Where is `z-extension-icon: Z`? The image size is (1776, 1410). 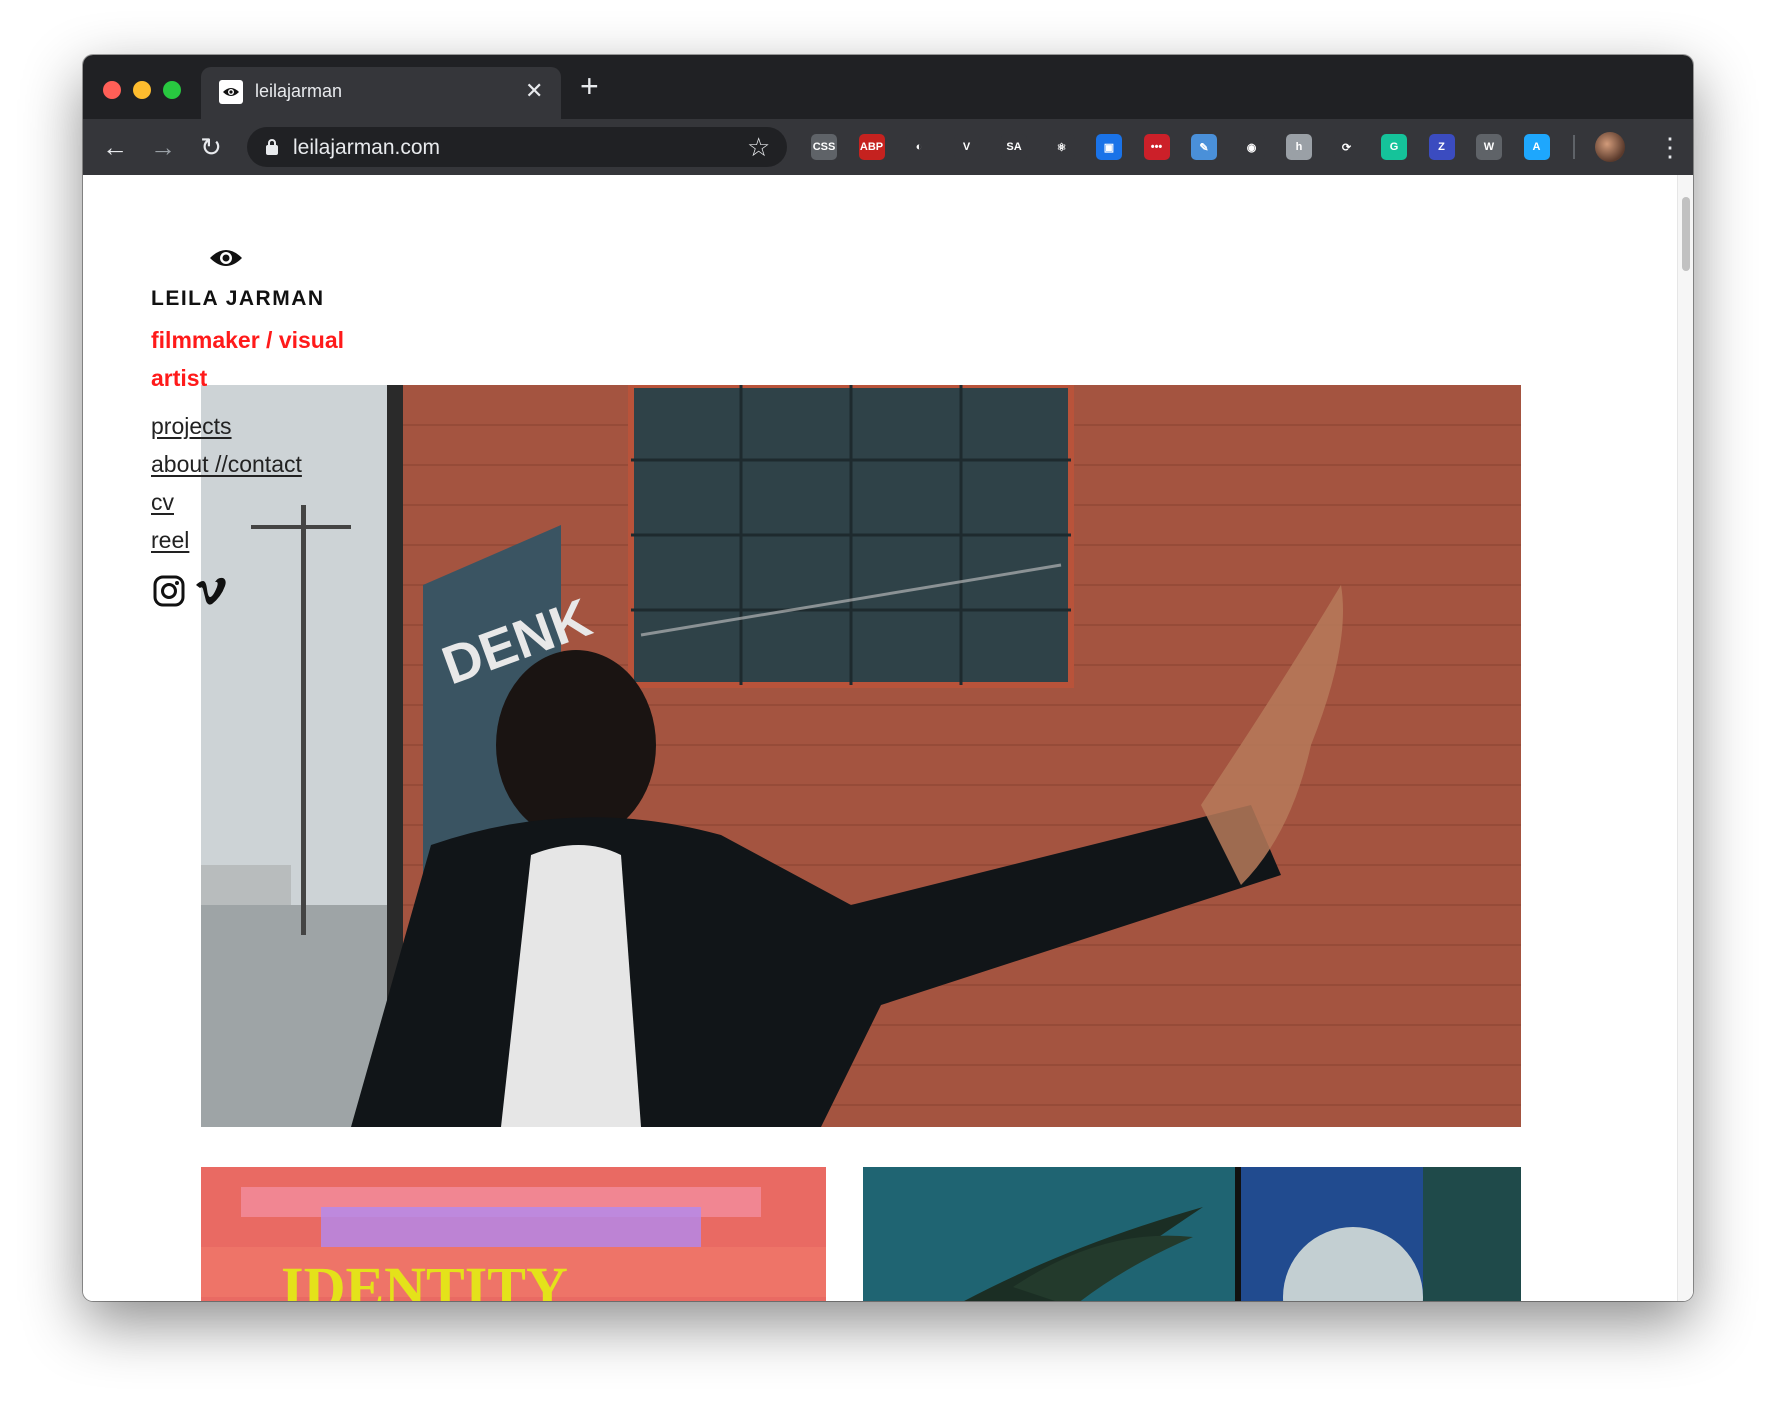 z-extension-icon: Z is located at coordinates (1441, 147).